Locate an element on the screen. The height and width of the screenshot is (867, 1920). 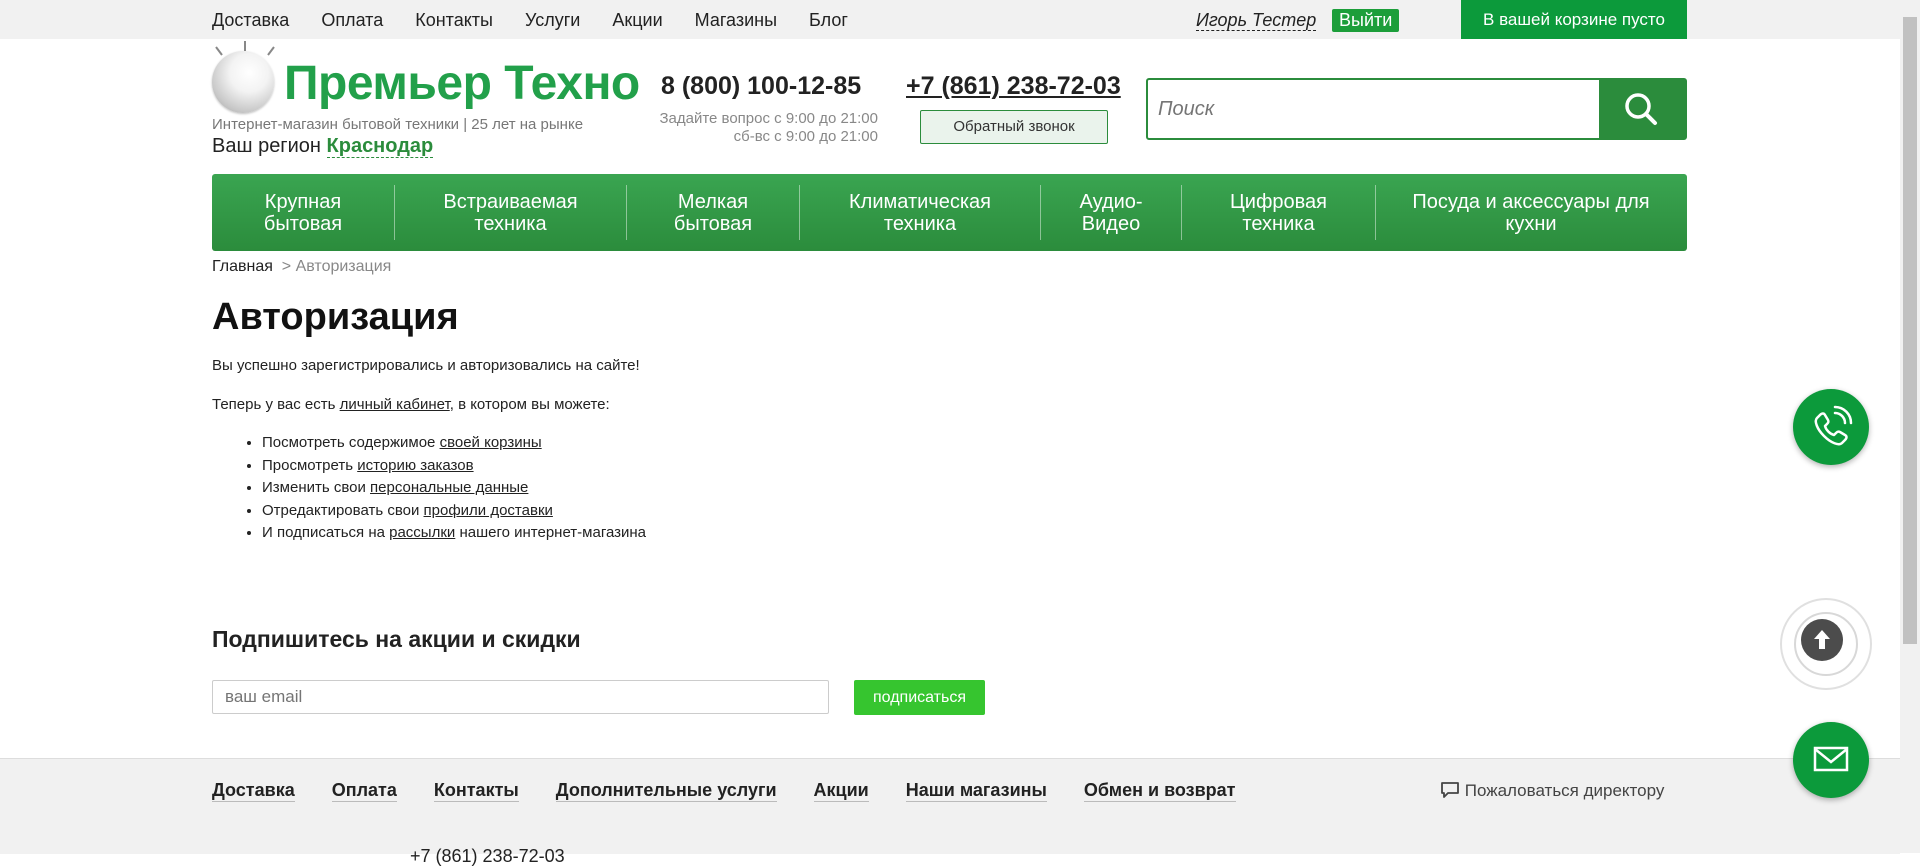
search-button is located at coordinates (1642, 109).